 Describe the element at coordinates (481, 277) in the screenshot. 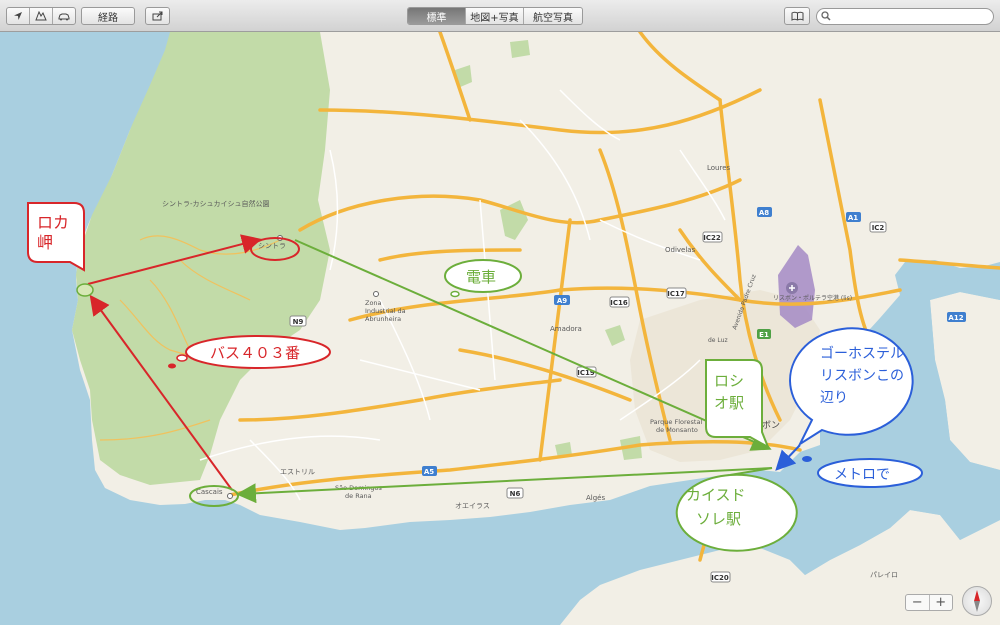

I see `callout-train-text: 電車` at that location.